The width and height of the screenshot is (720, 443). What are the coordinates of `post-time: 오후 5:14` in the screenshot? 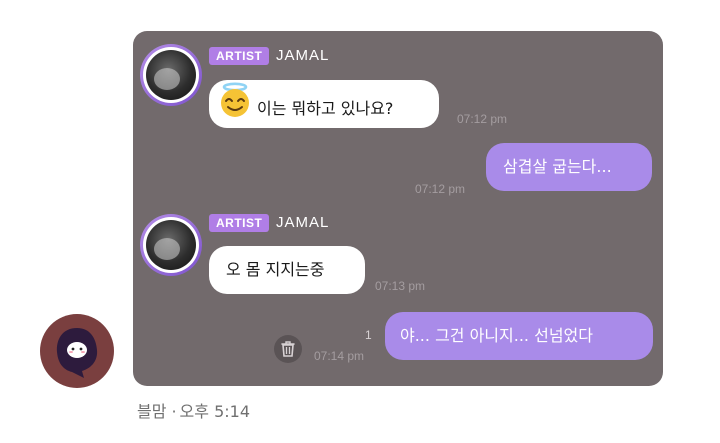 It's located at (215, 411).